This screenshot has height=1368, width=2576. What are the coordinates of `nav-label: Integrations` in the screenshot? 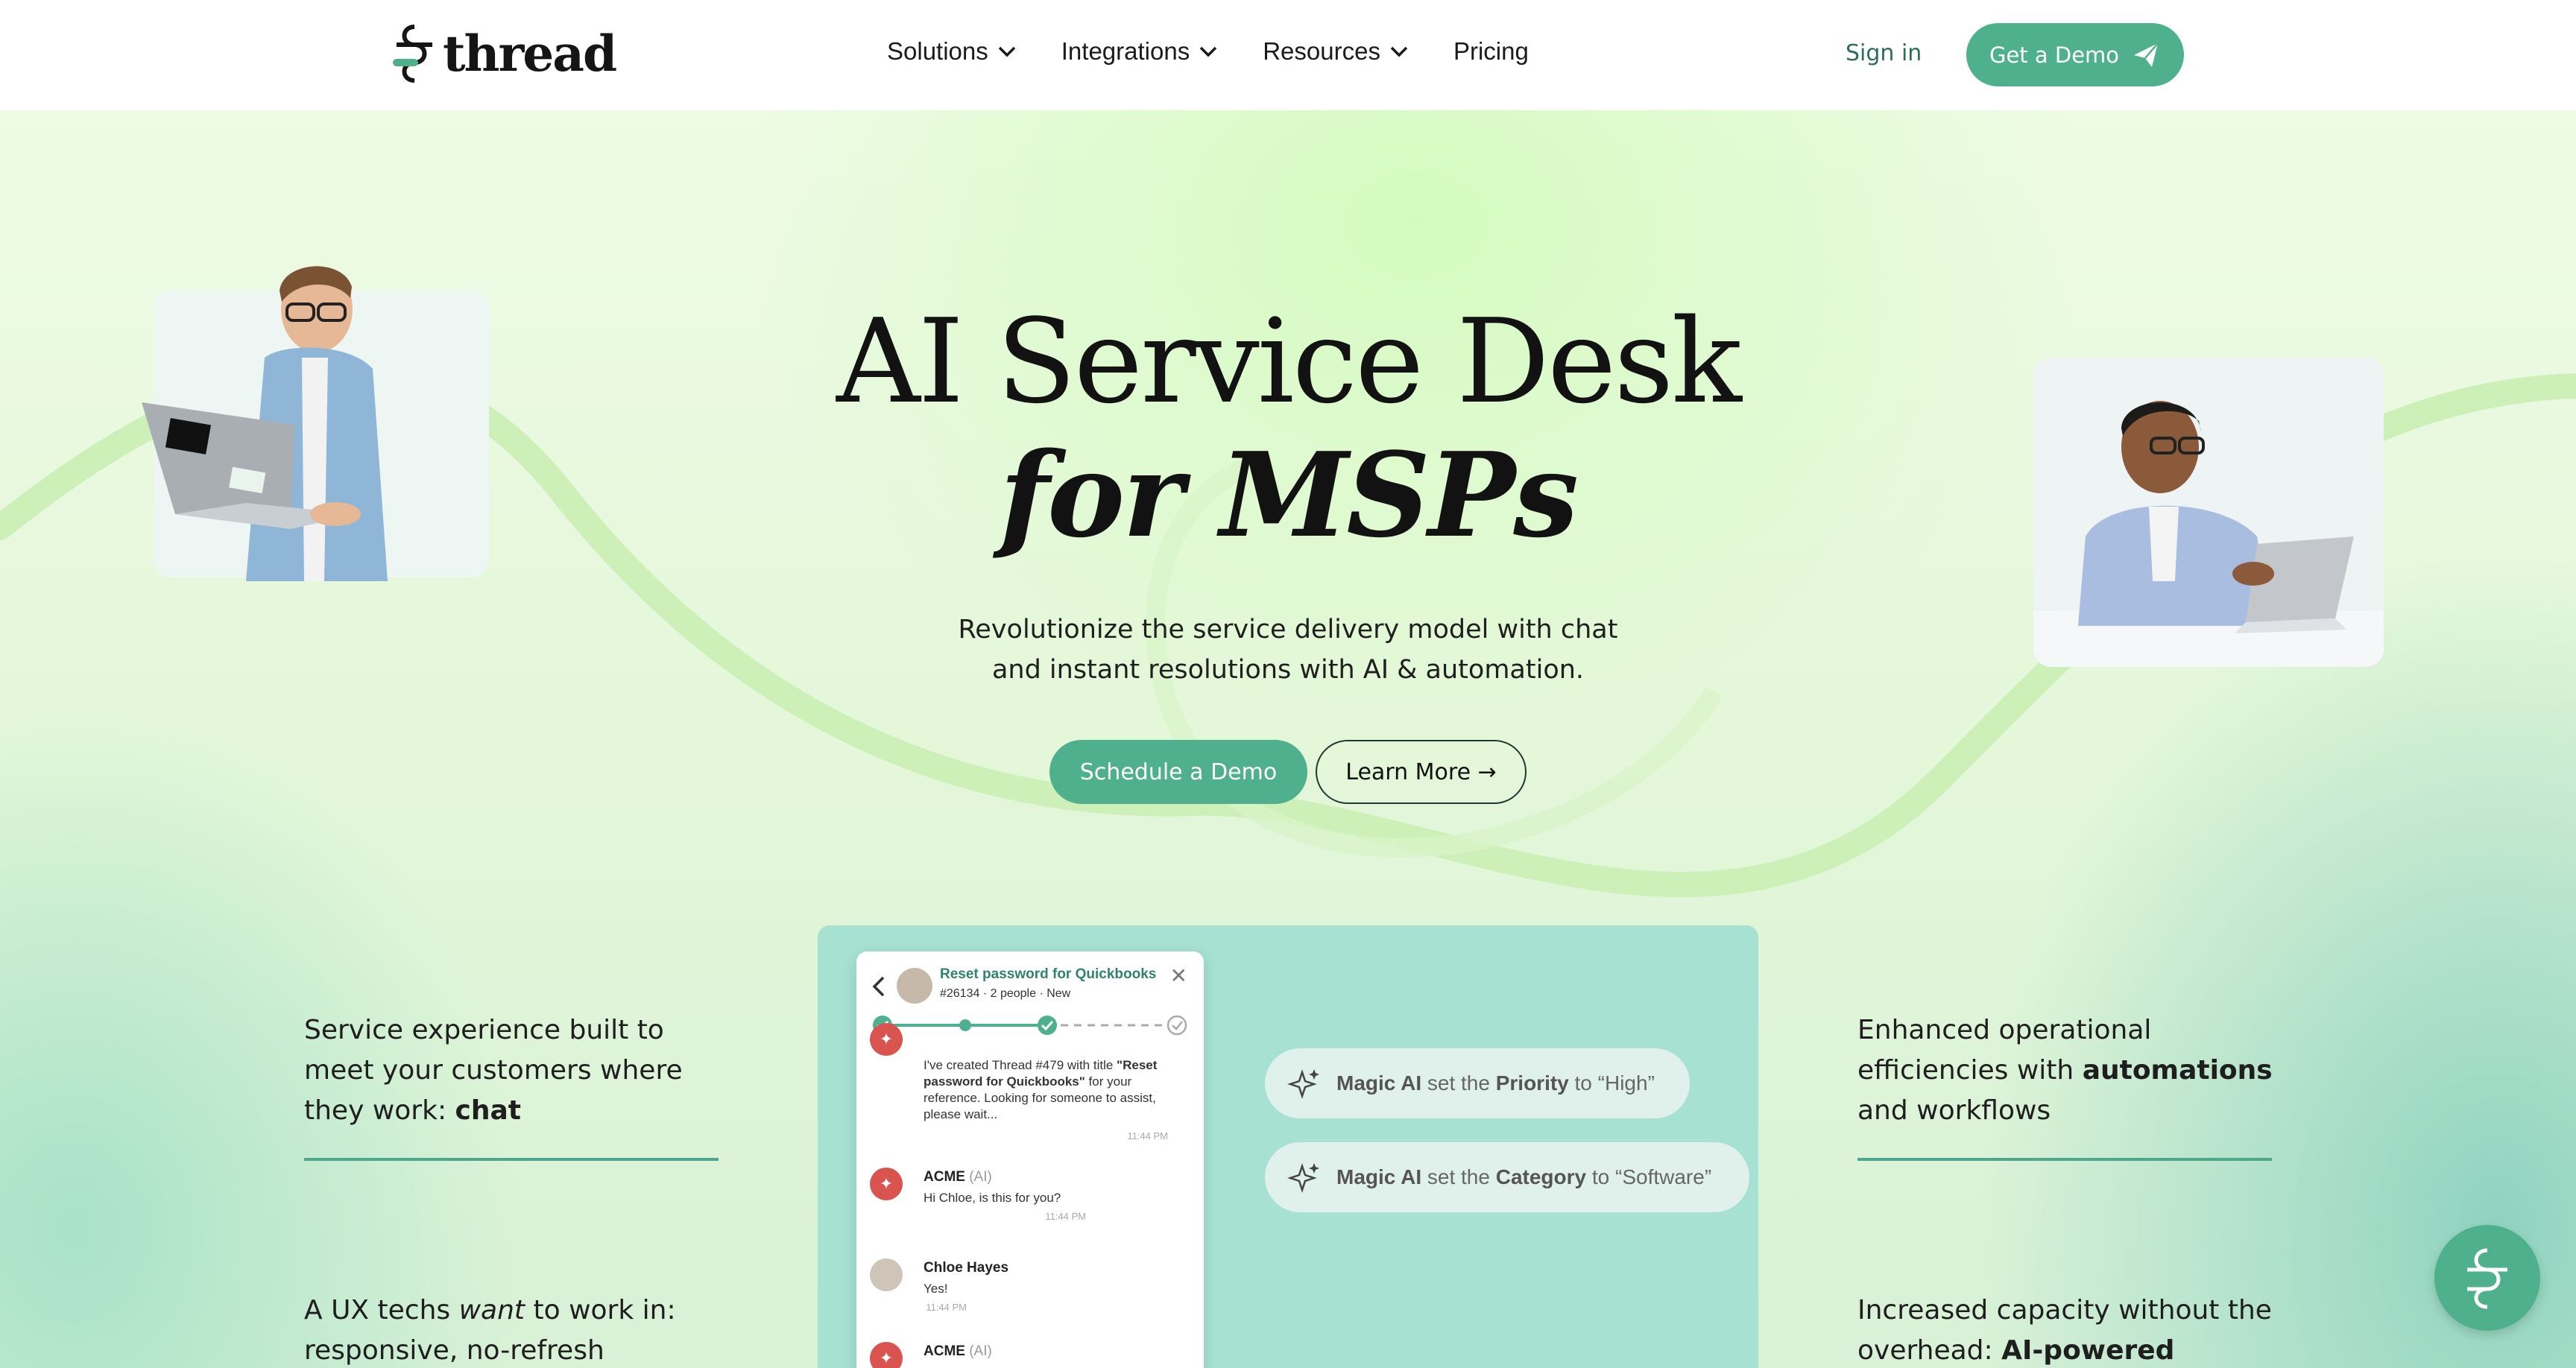 It's located at (1125, 51).